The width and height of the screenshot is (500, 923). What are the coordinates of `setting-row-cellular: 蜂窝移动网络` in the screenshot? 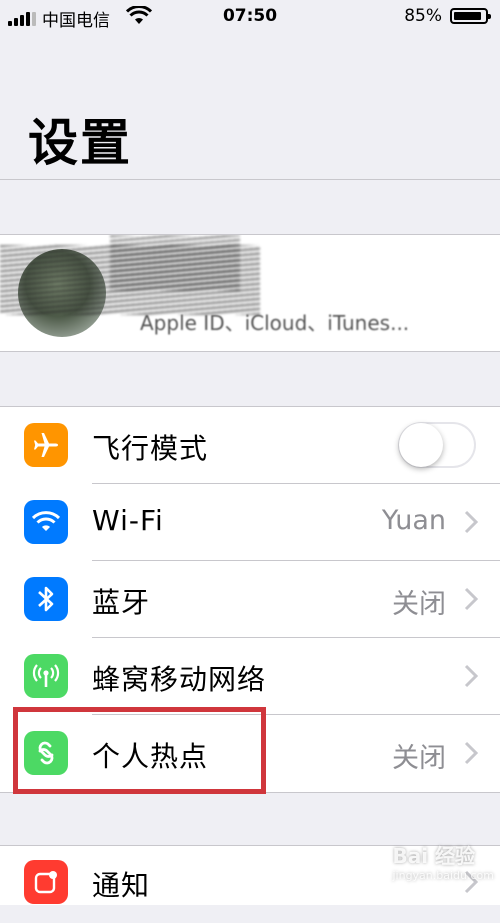 It's located at (250, 676).